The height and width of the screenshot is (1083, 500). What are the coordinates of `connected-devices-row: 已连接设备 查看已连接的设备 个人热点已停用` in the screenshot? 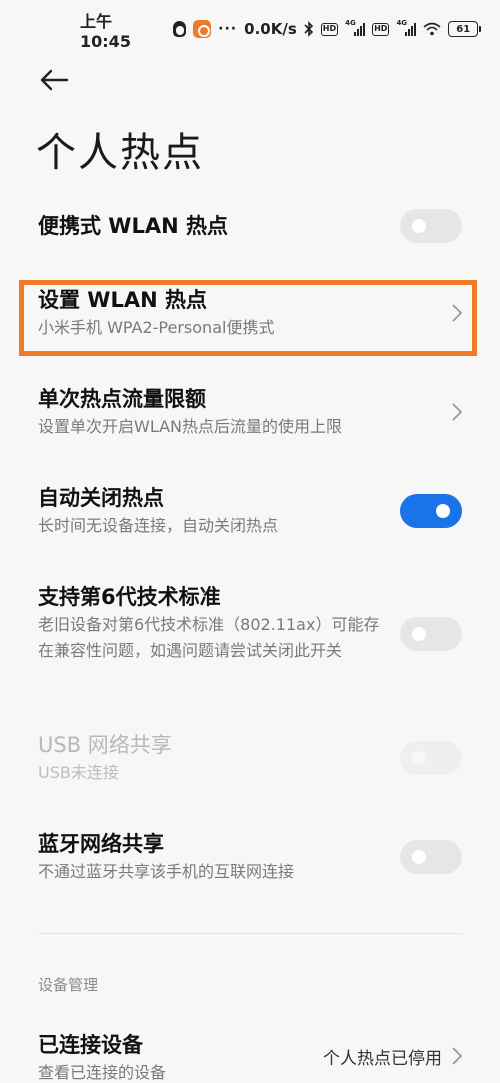 It's located at (250, 1056).